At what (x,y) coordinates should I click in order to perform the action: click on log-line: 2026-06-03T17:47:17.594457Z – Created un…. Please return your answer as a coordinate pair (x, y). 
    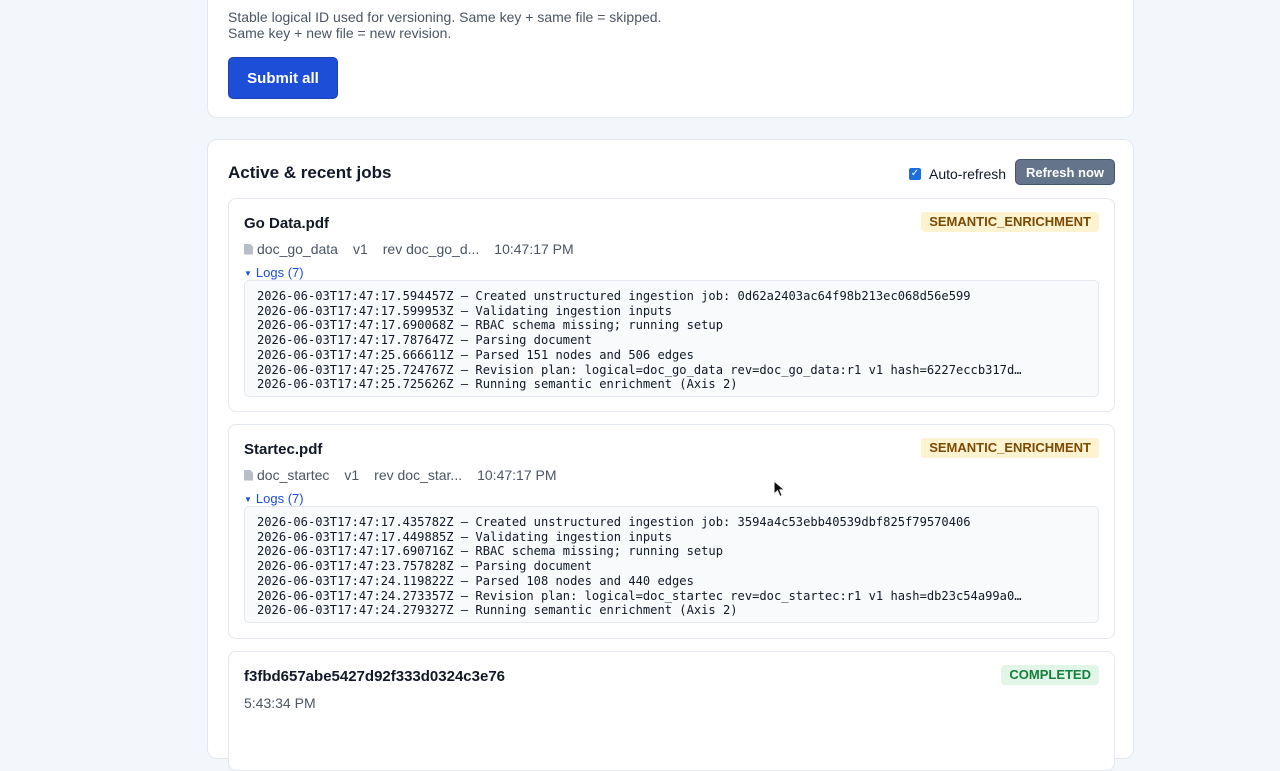
    Looking at the image, I should click on (614, 296).